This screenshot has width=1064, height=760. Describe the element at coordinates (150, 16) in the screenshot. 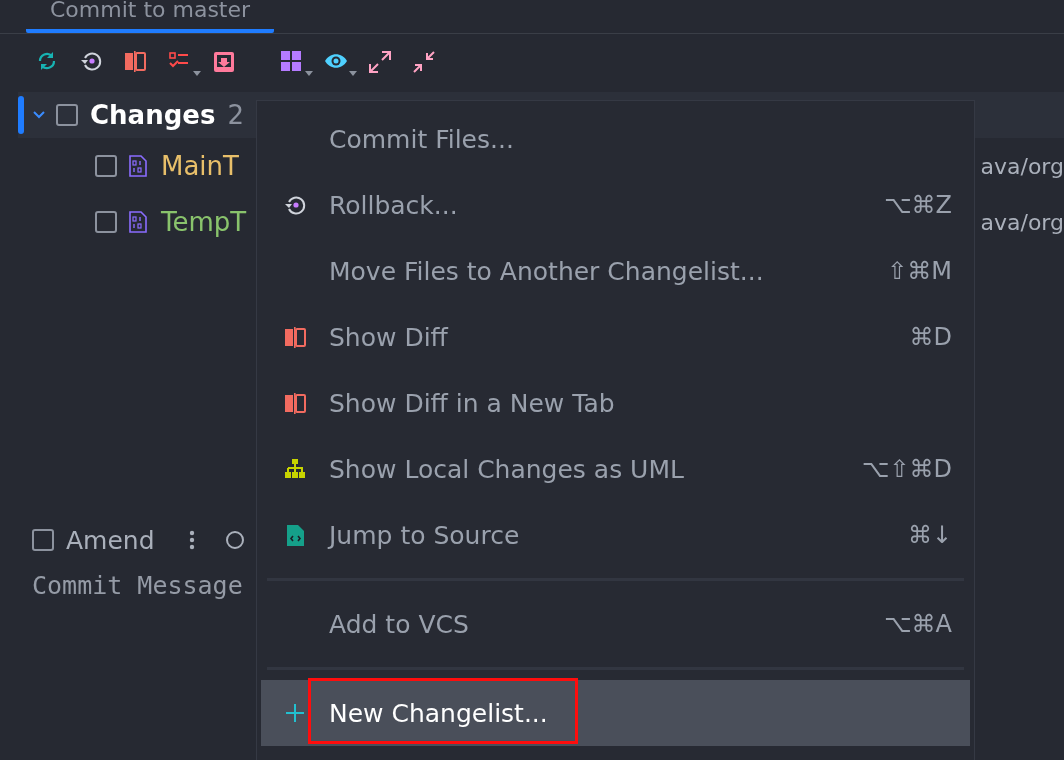

I see `commit-tab: Commit to master` at that location.